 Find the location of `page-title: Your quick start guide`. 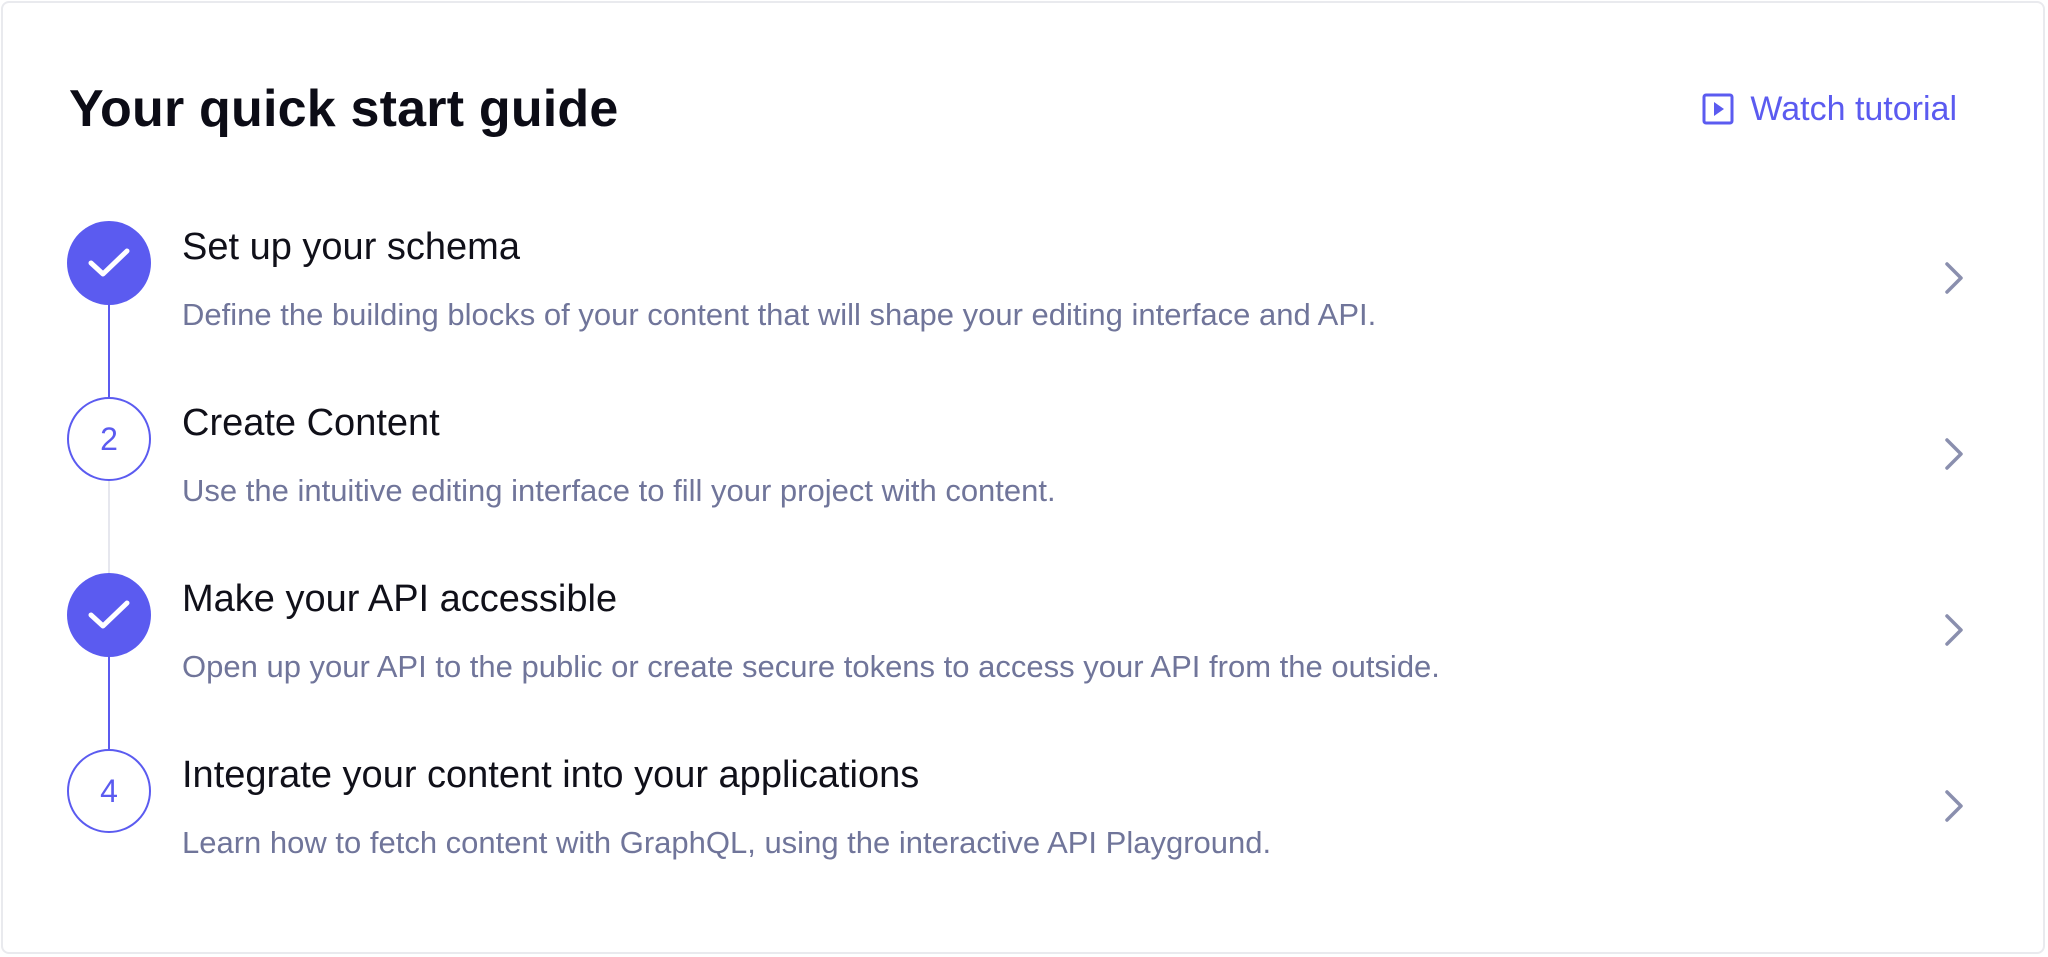

page-title: Your quick start guide is located at coordinates (344, 109).